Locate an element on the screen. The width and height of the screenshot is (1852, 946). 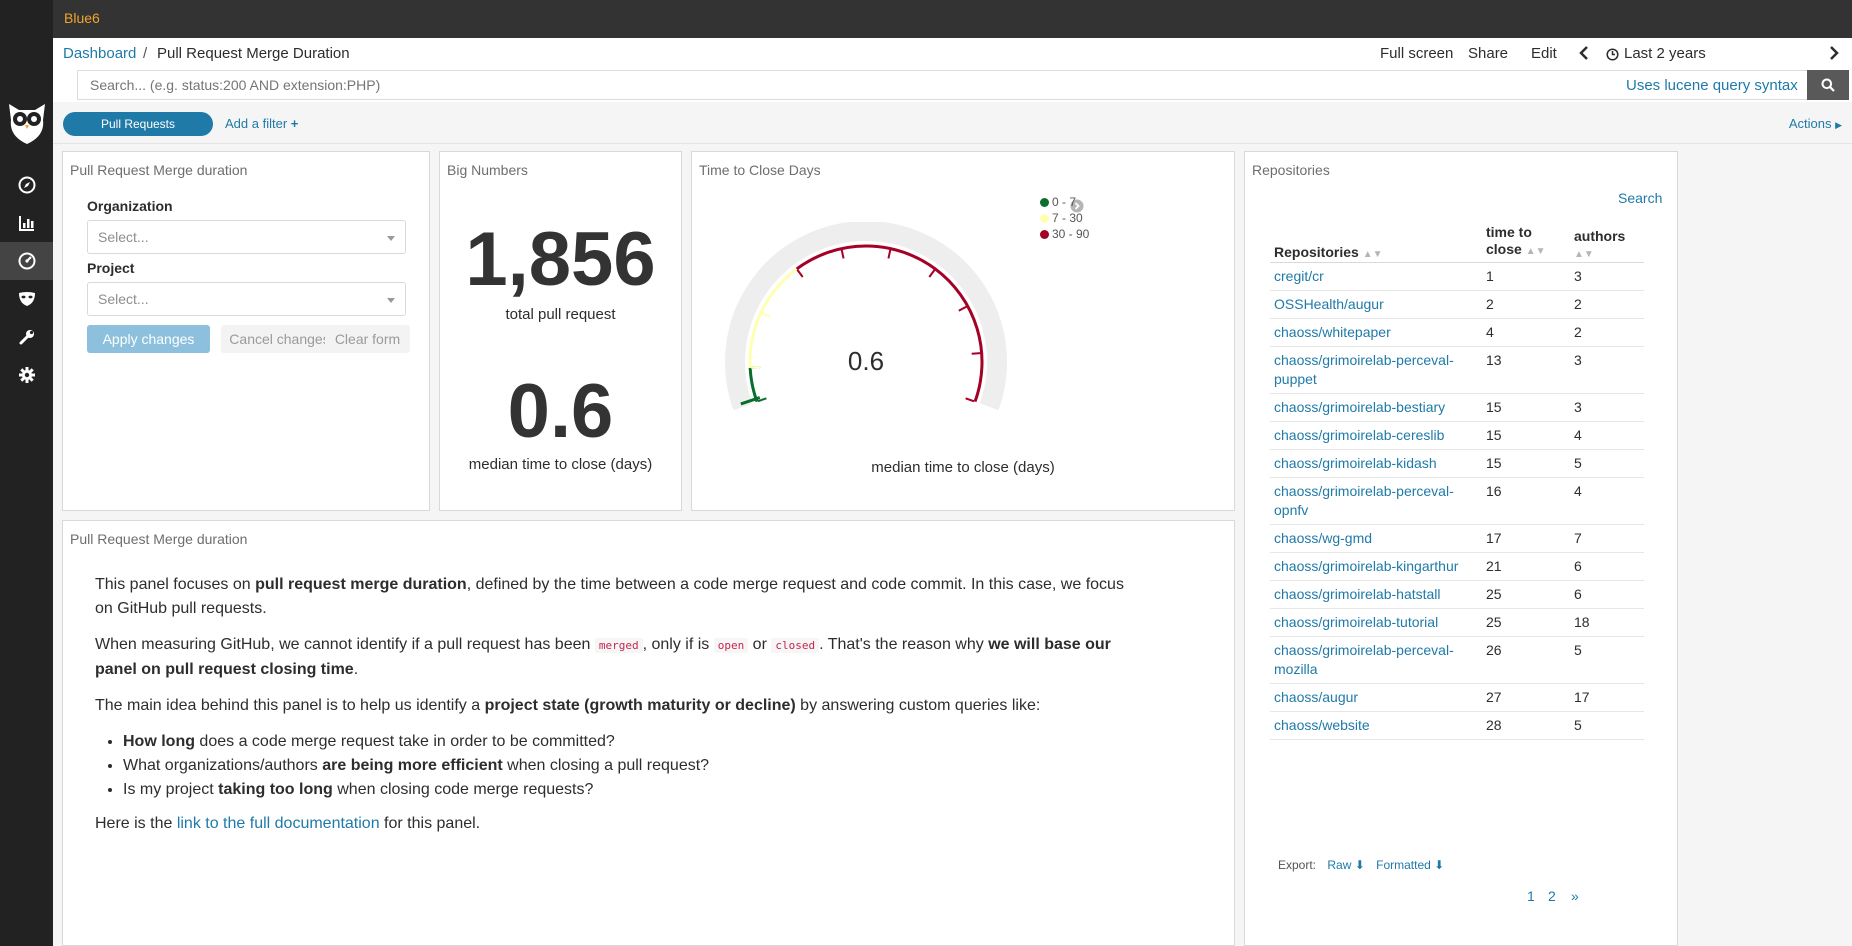
repo-link: chaoss/grimoirelab-perceval-mozilla is located at coordinates (1376, 660).